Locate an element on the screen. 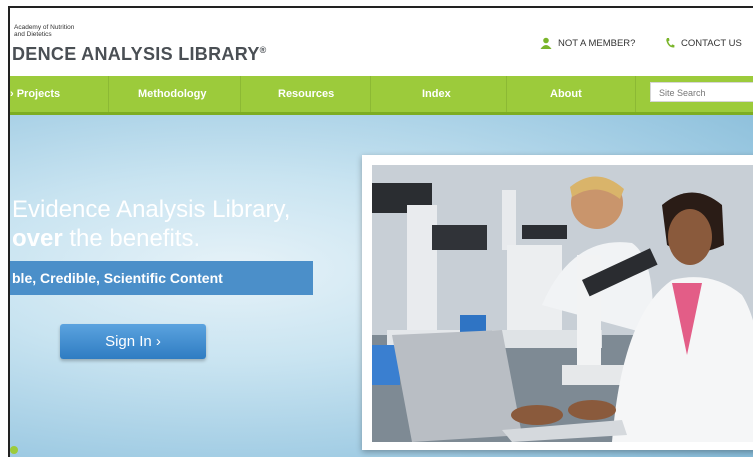 The width and height of the screenshot is (753, 460). library-logo-title: DENCE ANALYSIS LIBRARY® is located at coordinates (139, 54).